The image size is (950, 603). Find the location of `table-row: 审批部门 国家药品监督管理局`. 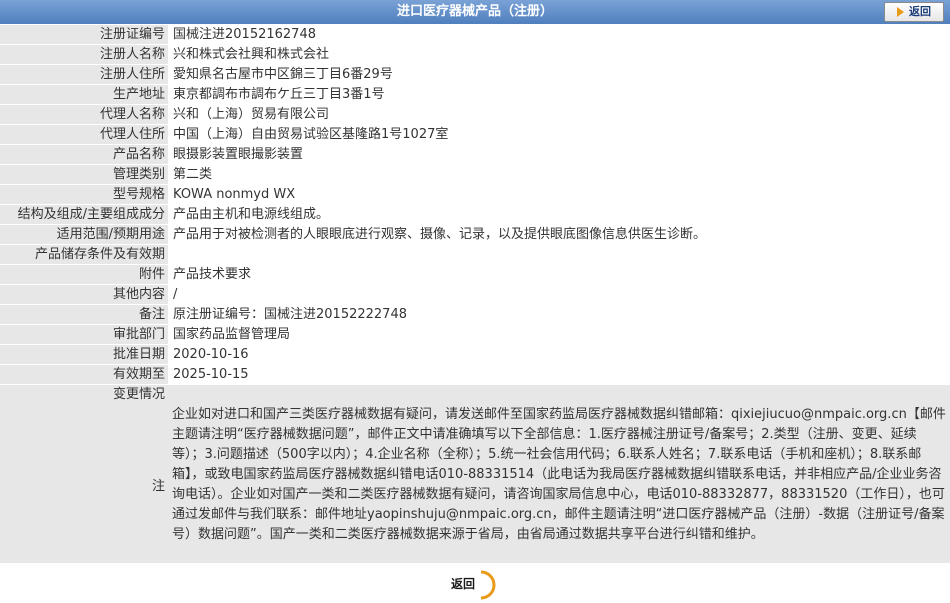

table-row: 审批部门 国家药品监督管理局 is located at coordinates (475, 335).